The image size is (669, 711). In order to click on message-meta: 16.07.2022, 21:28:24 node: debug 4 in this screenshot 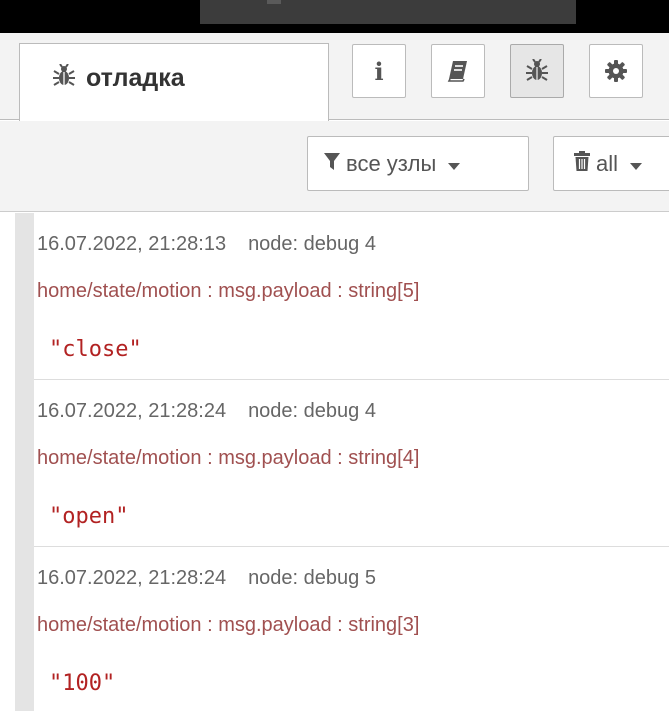, I will do `click(206, 411)`.